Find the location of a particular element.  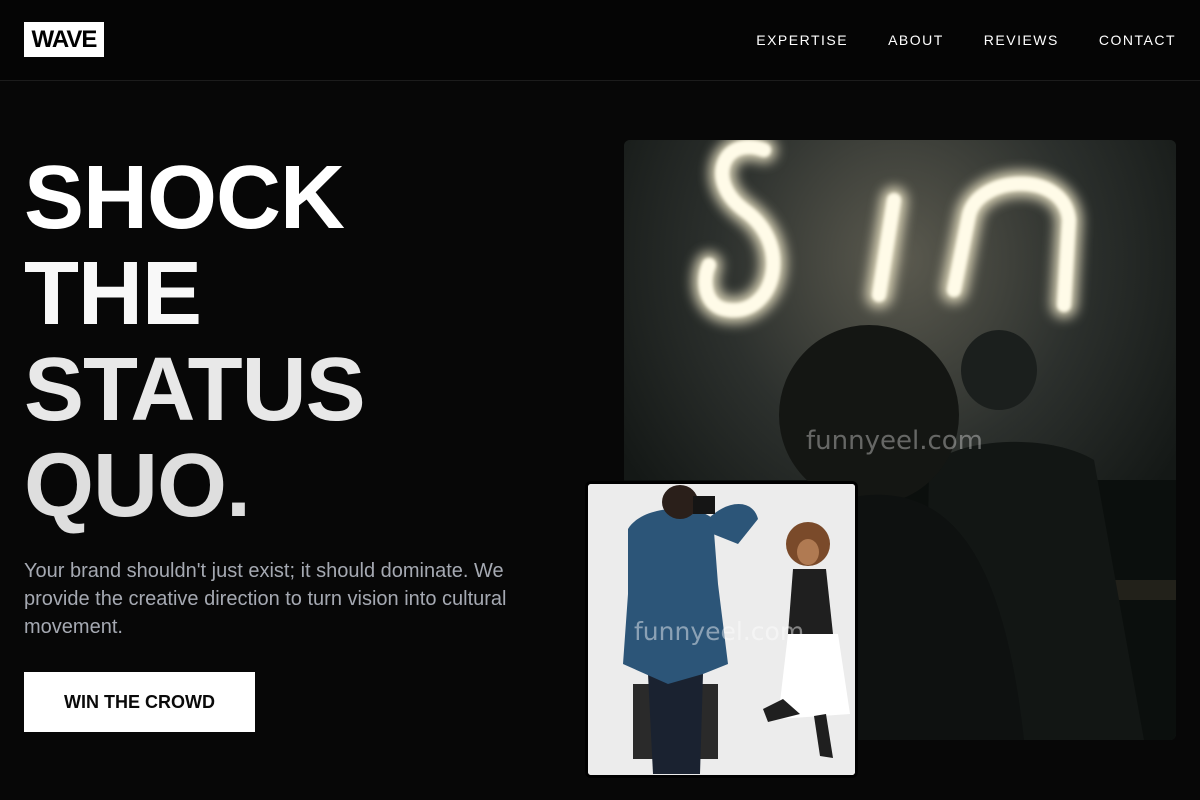

hero-image-photoshoot is located at coordinates (721, 629).